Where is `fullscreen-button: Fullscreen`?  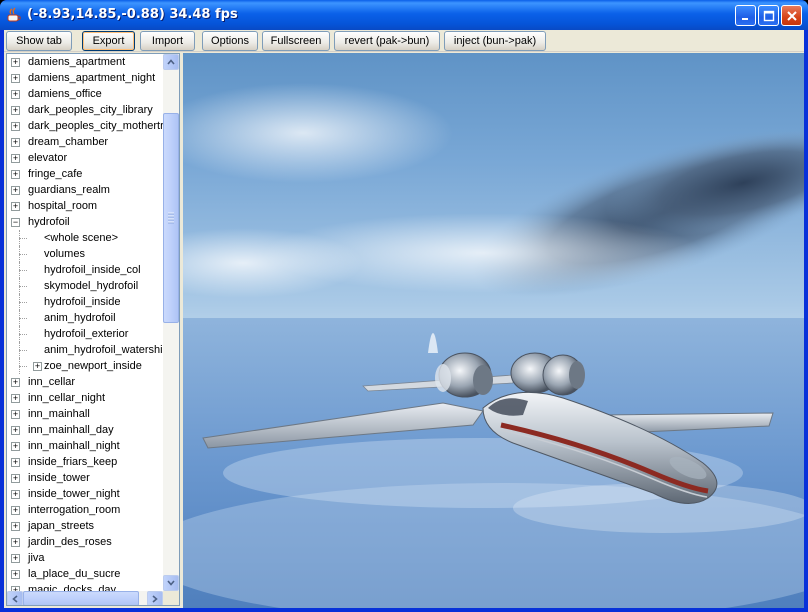
fullscreen-button: Fullscreen is located at coordinates (296, 41).